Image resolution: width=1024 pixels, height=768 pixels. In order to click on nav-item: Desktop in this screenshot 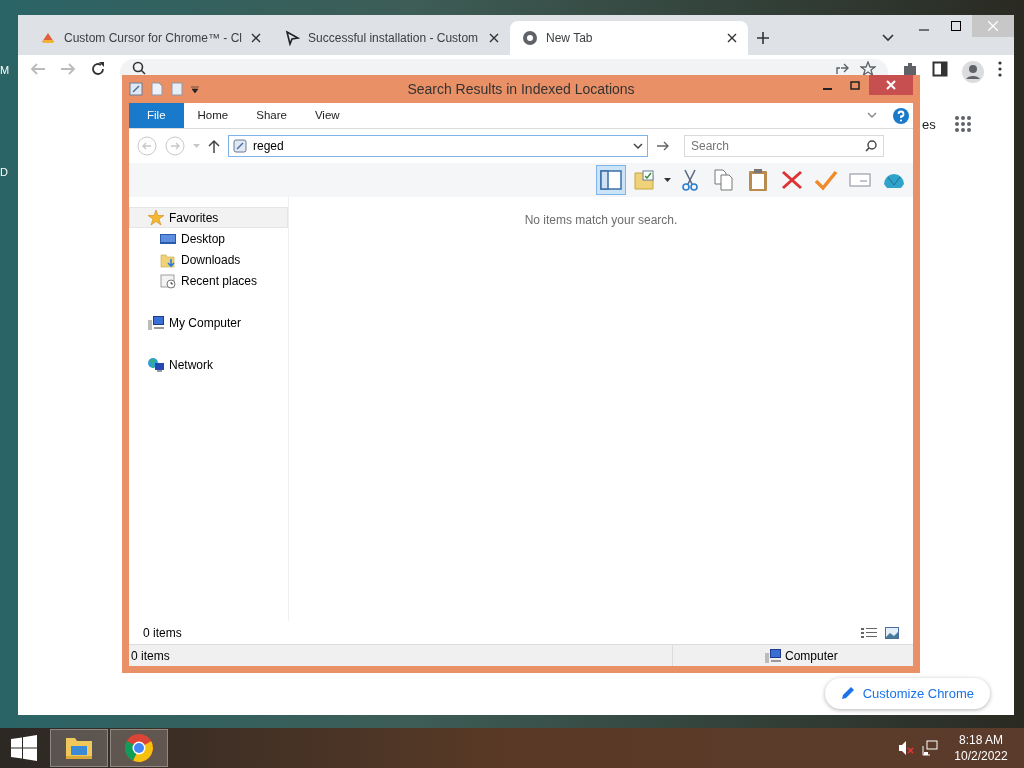, I will do `click(208, 238)`.